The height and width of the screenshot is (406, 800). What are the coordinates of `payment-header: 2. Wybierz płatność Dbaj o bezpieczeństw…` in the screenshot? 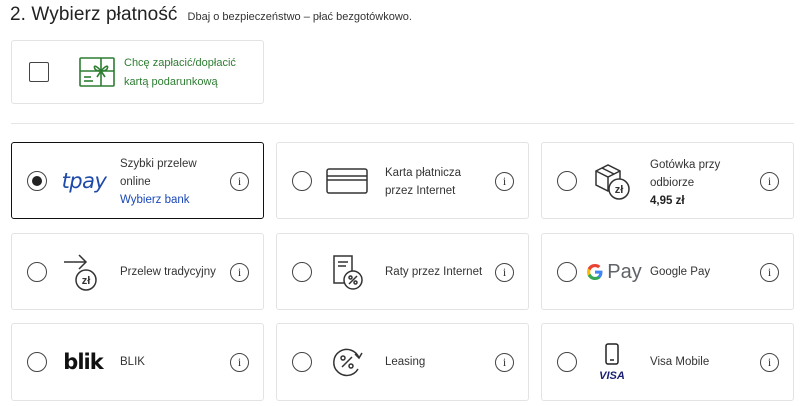 It's located at (211, 15).